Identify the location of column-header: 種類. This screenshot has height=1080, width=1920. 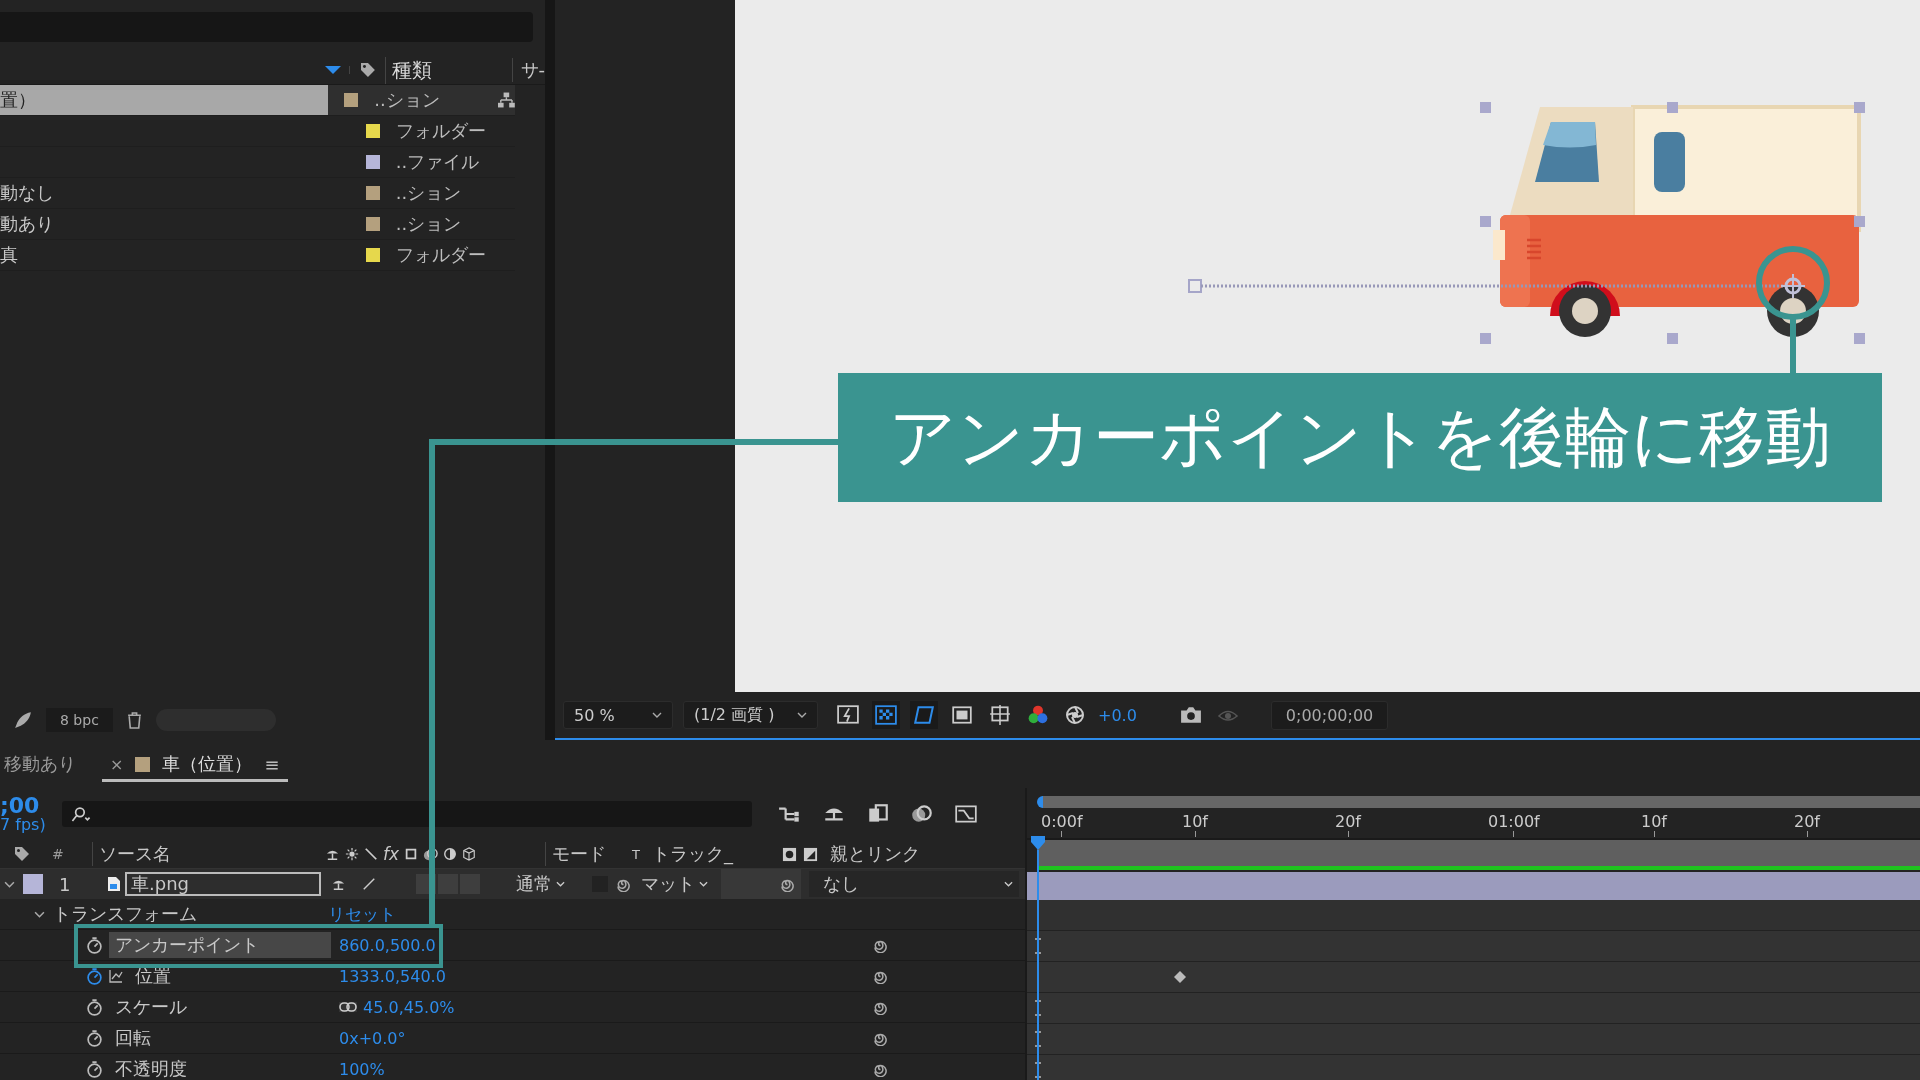
(448, 70).